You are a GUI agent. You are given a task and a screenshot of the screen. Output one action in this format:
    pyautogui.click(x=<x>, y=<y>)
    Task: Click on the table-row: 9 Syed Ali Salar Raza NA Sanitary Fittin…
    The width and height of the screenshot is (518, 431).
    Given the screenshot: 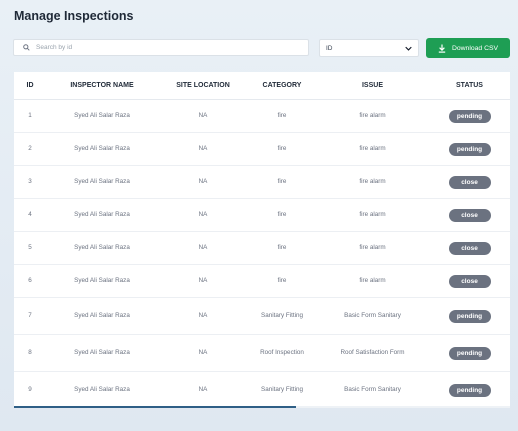 What is the action you would take?
    pyautogui.click(x=262, y=388)
    